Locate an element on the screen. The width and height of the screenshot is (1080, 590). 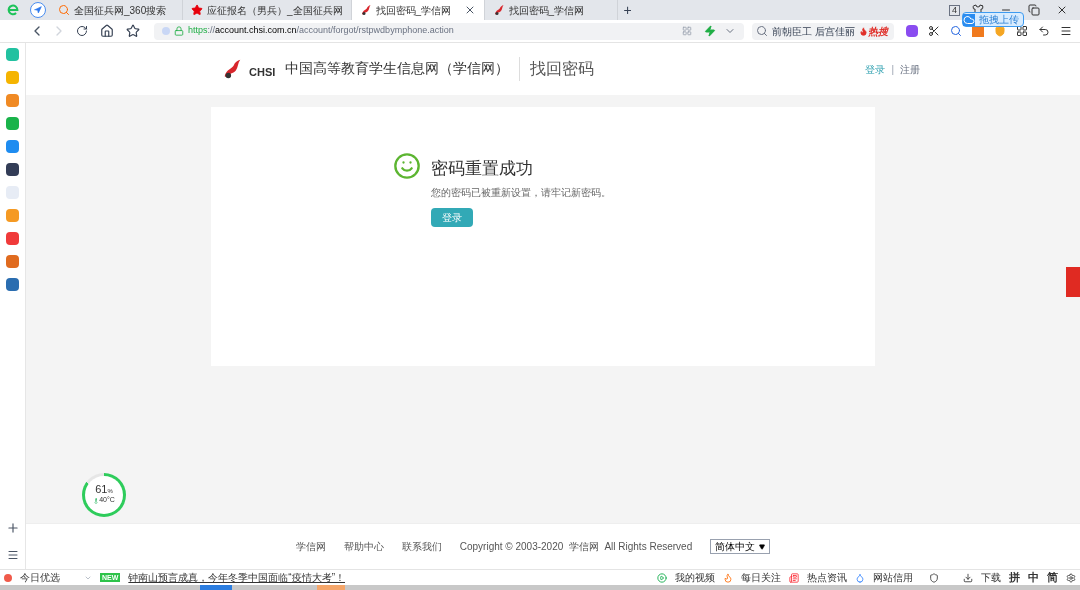
lock-icon is located at coordinates (179, 31).